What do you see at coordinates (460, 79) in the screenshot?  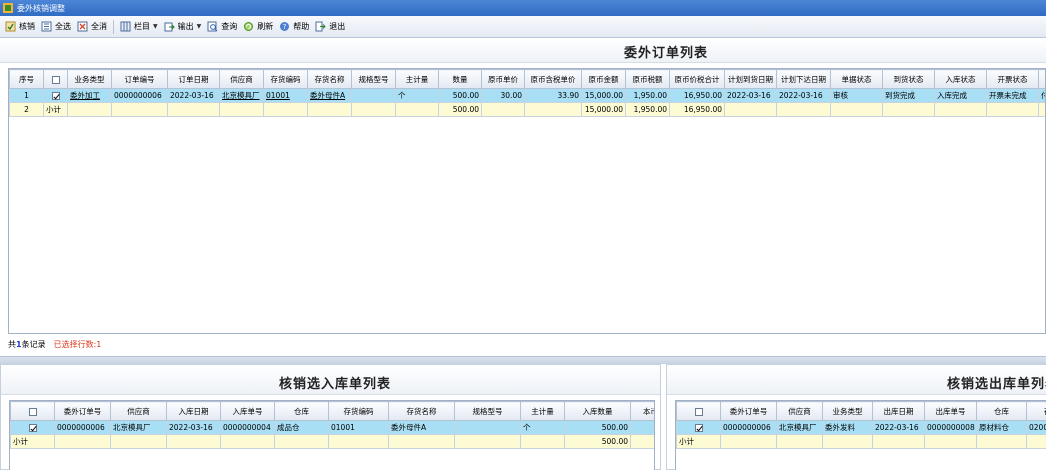 I see `col-header: 数量` at bounding box center [460, 79].